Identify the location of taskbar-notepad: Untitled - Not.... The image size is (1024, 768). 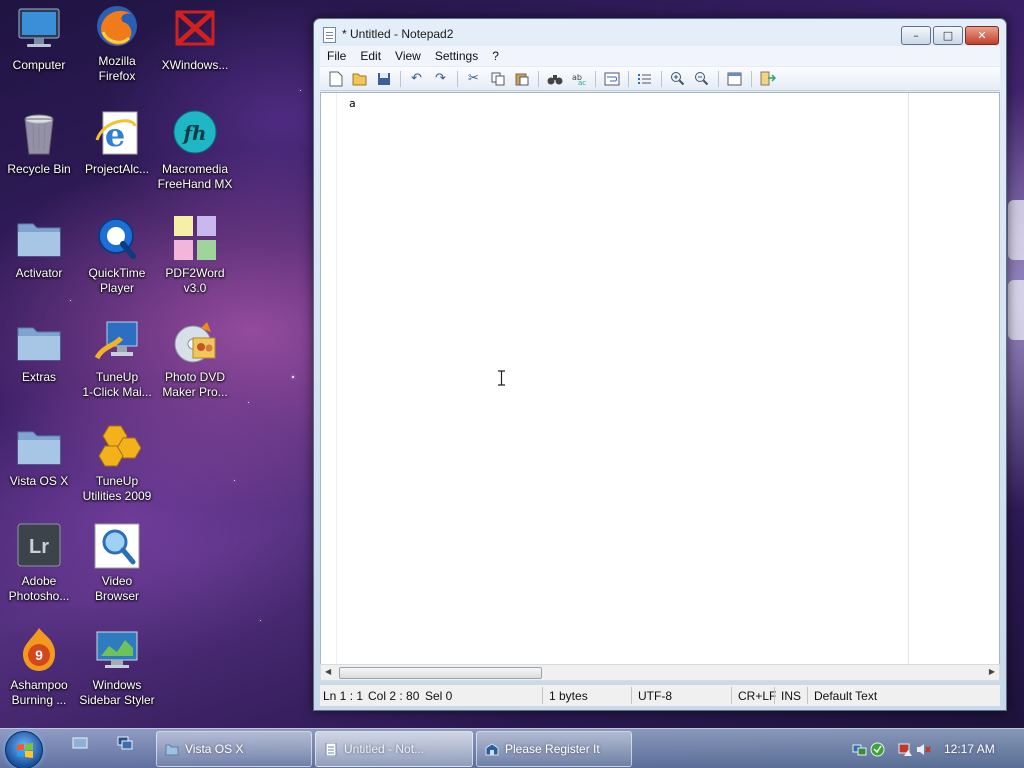
(394, 749).